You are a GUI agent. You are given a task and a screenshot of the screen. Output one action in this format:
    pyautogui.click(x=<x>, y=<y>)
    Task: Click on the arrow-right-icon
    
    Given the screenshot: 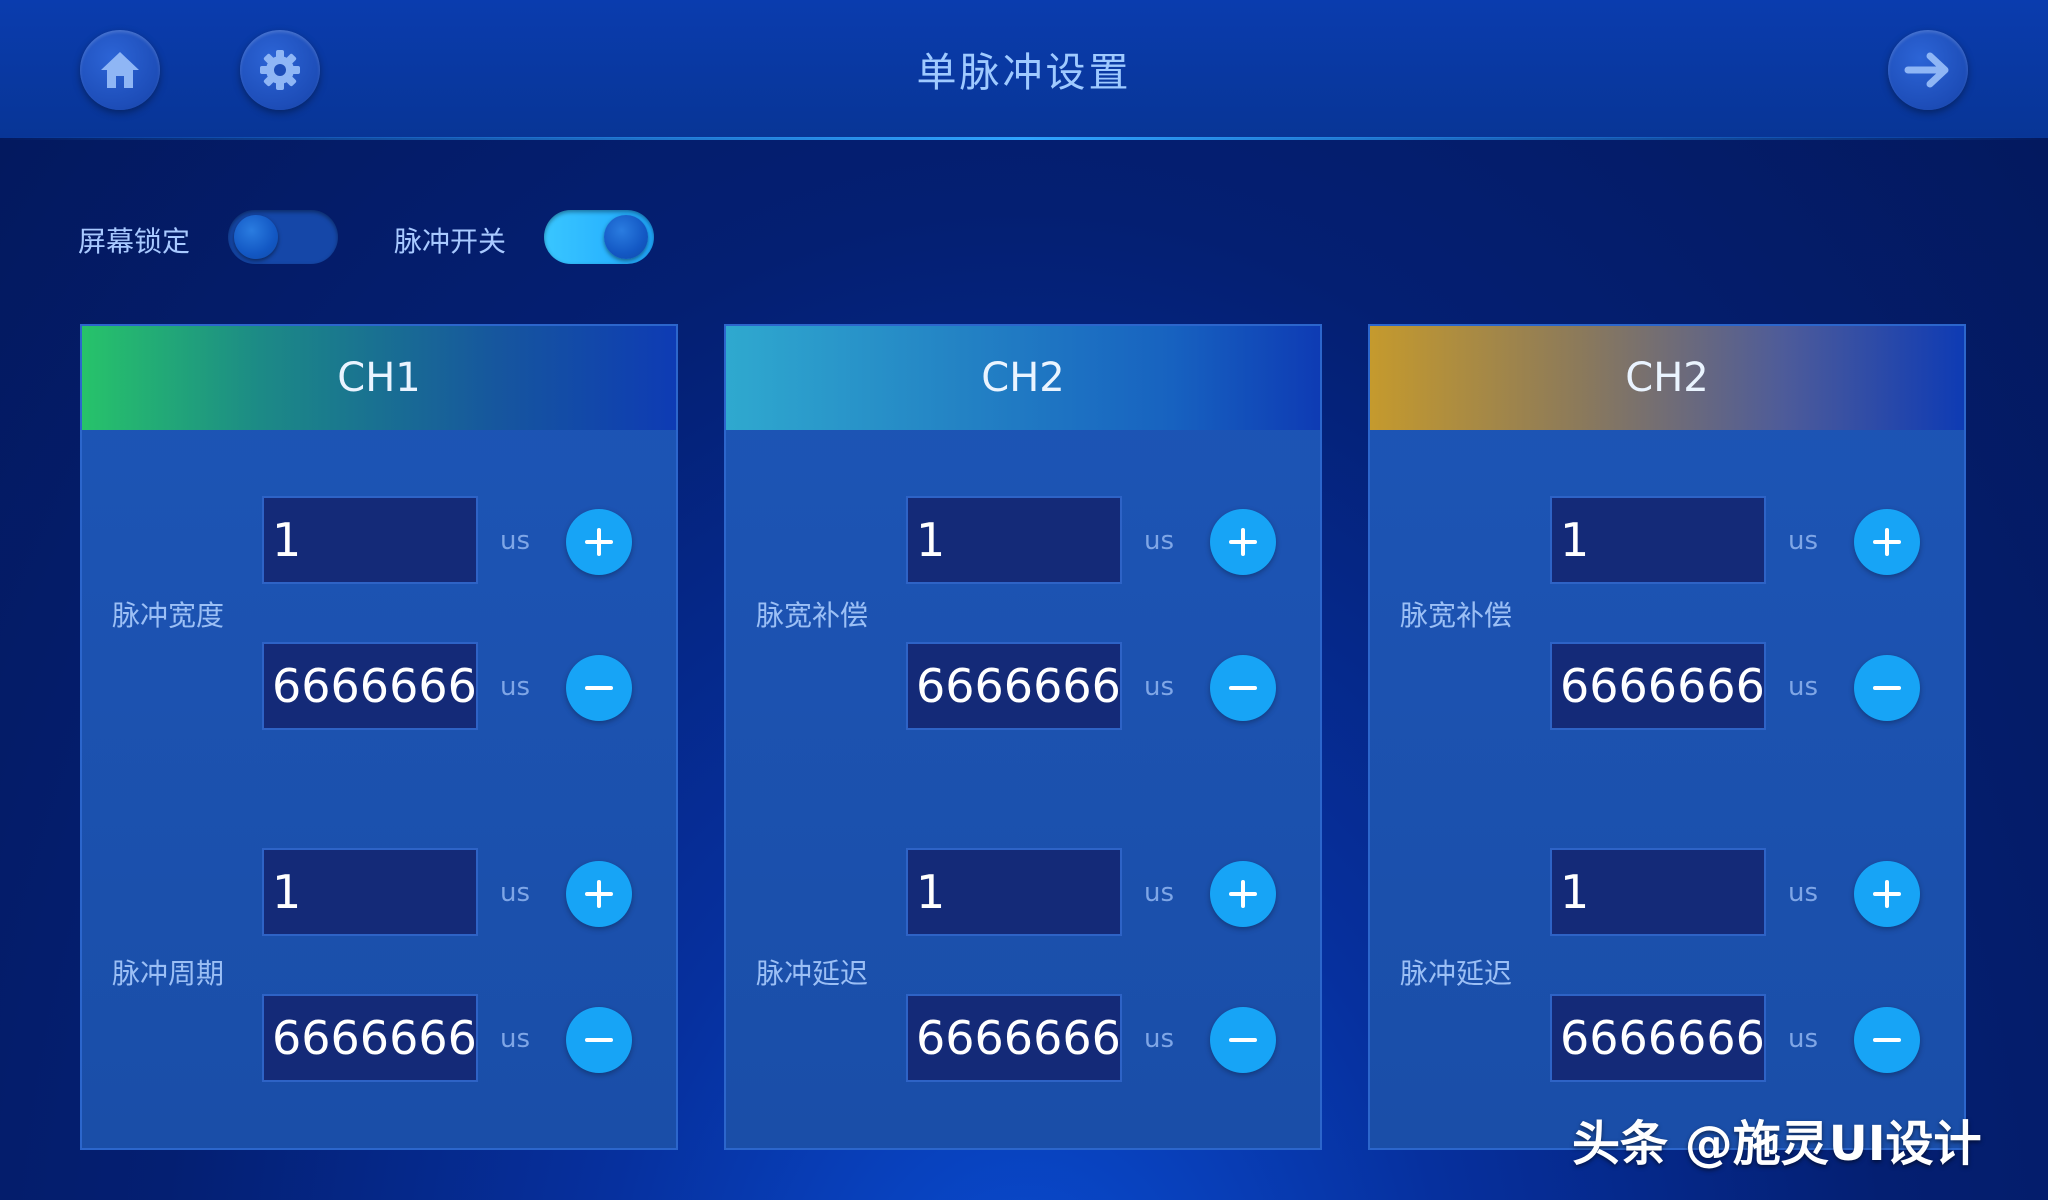 What is the action you would take?
    pyautogui.click(x=1926, y=70)
    